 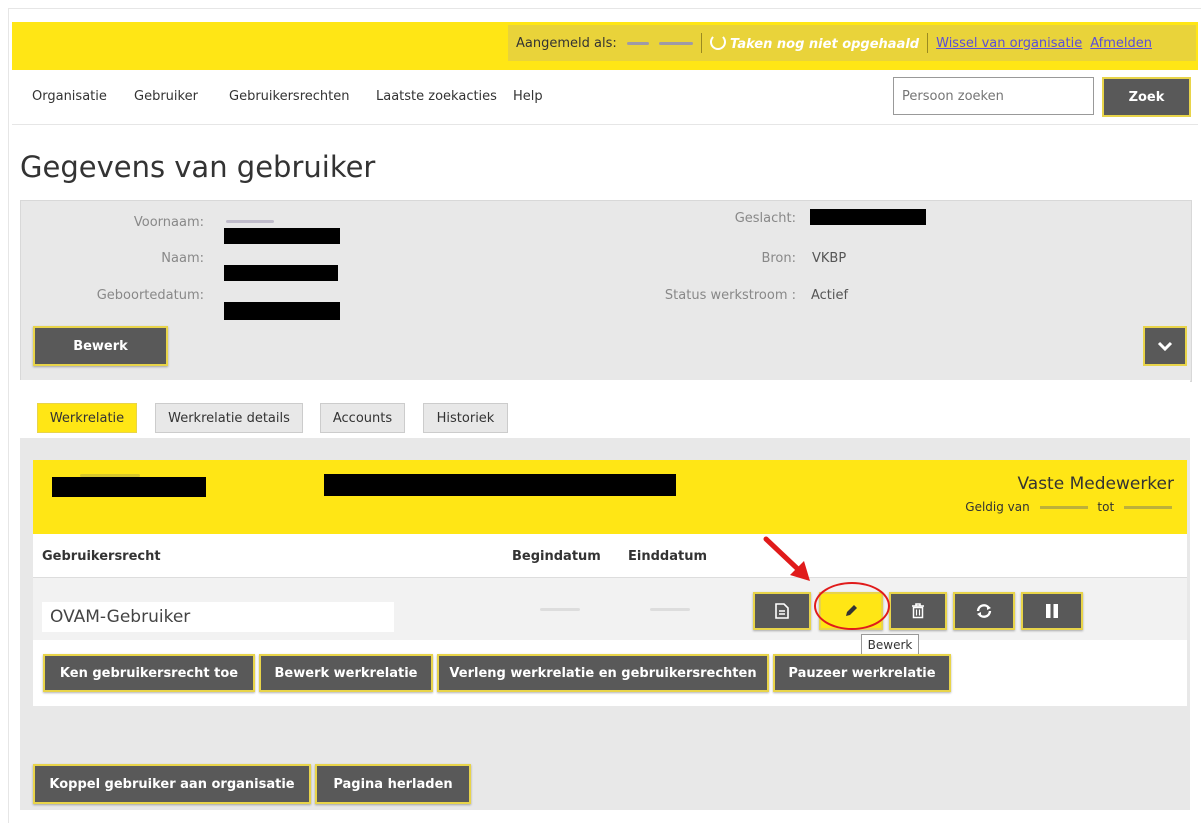 I want to click on validity-period: Geldig van tot, so click(x=1068, y=507).